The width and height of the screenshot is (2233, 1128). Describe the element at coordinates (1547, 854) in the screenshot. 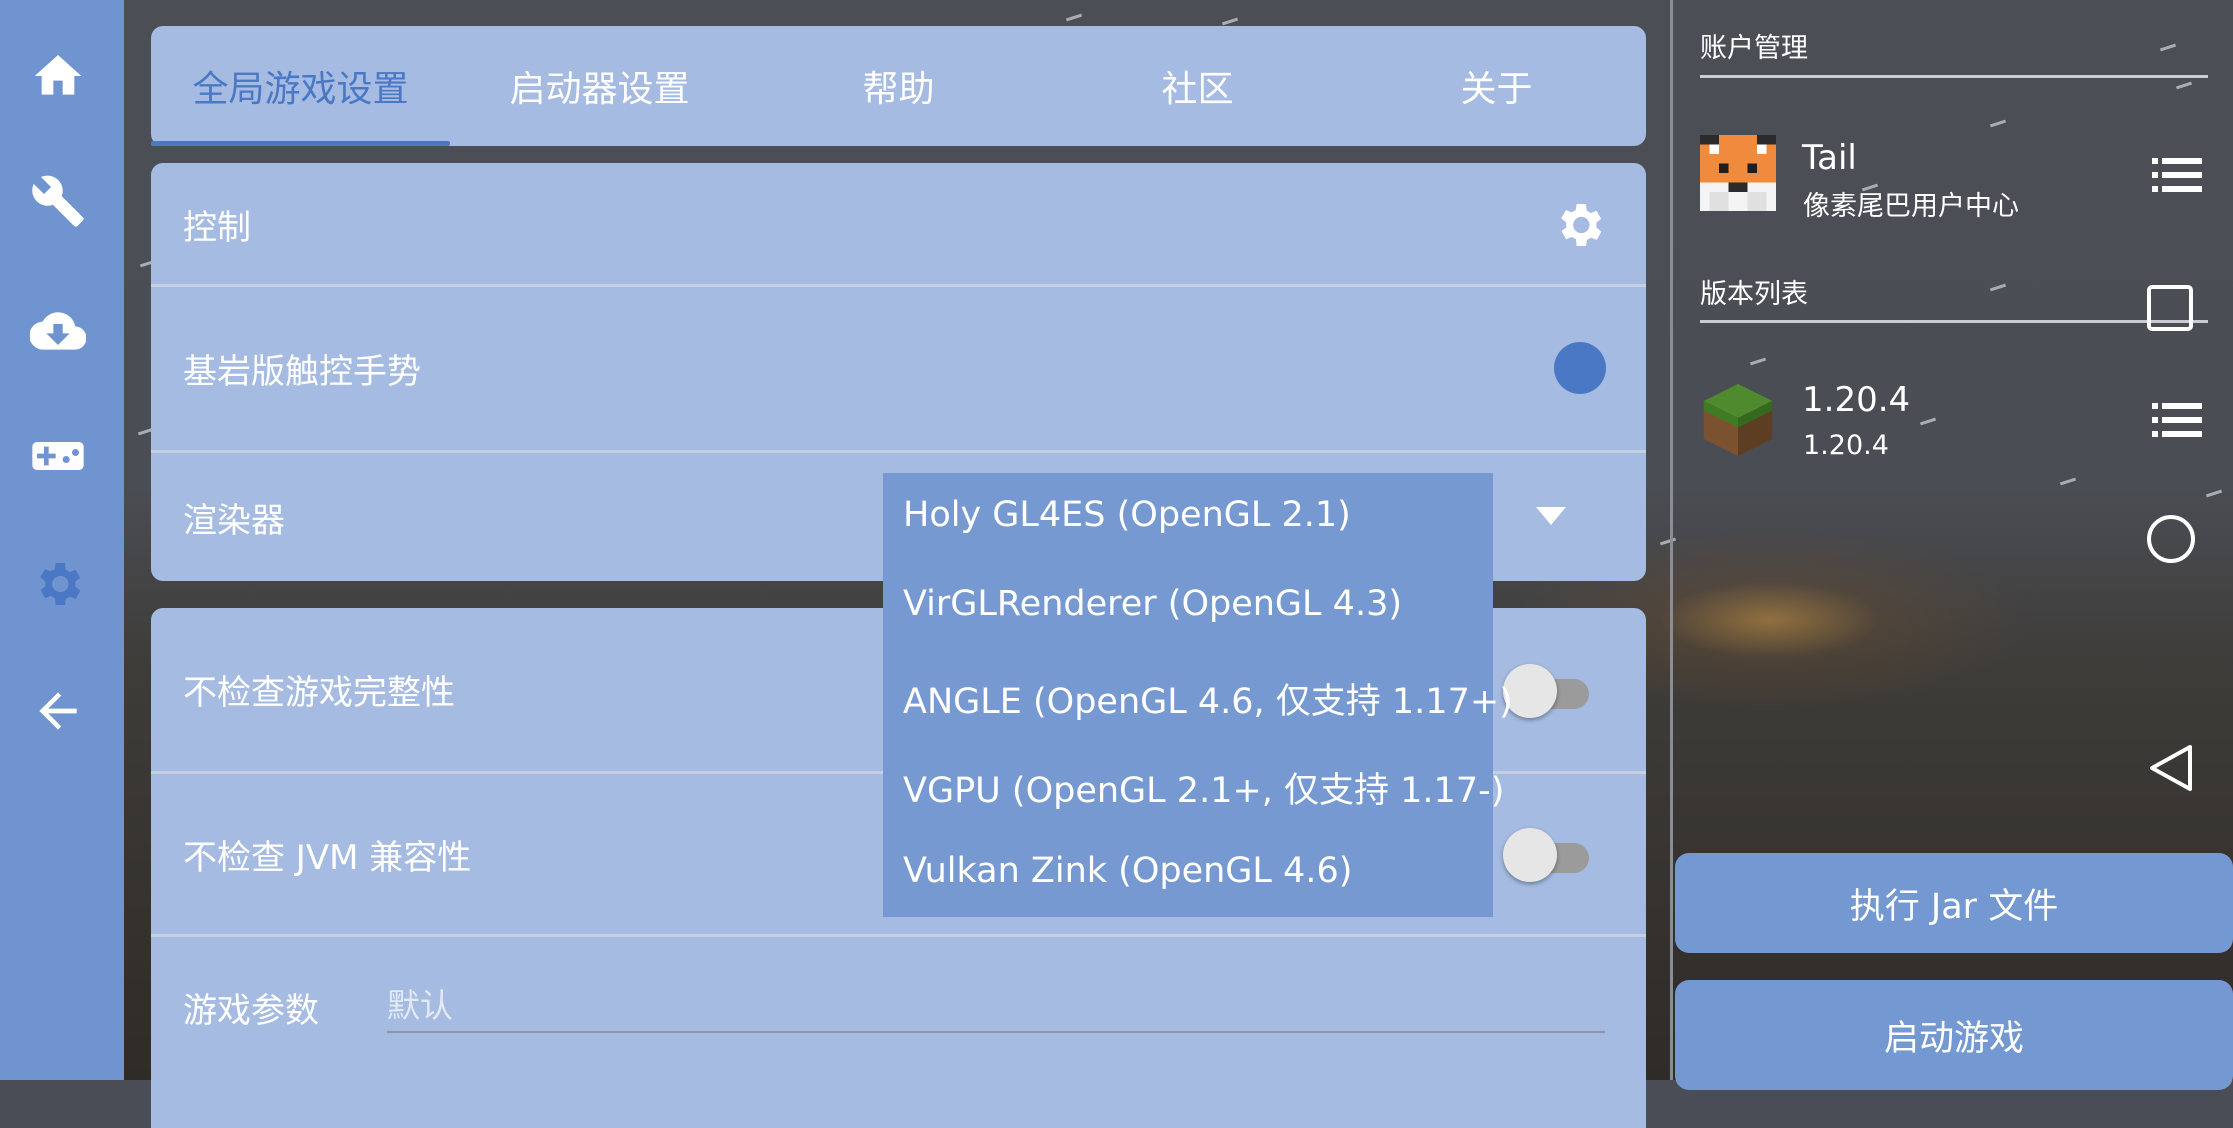

I see `skip-jvm-toggle` at that location.